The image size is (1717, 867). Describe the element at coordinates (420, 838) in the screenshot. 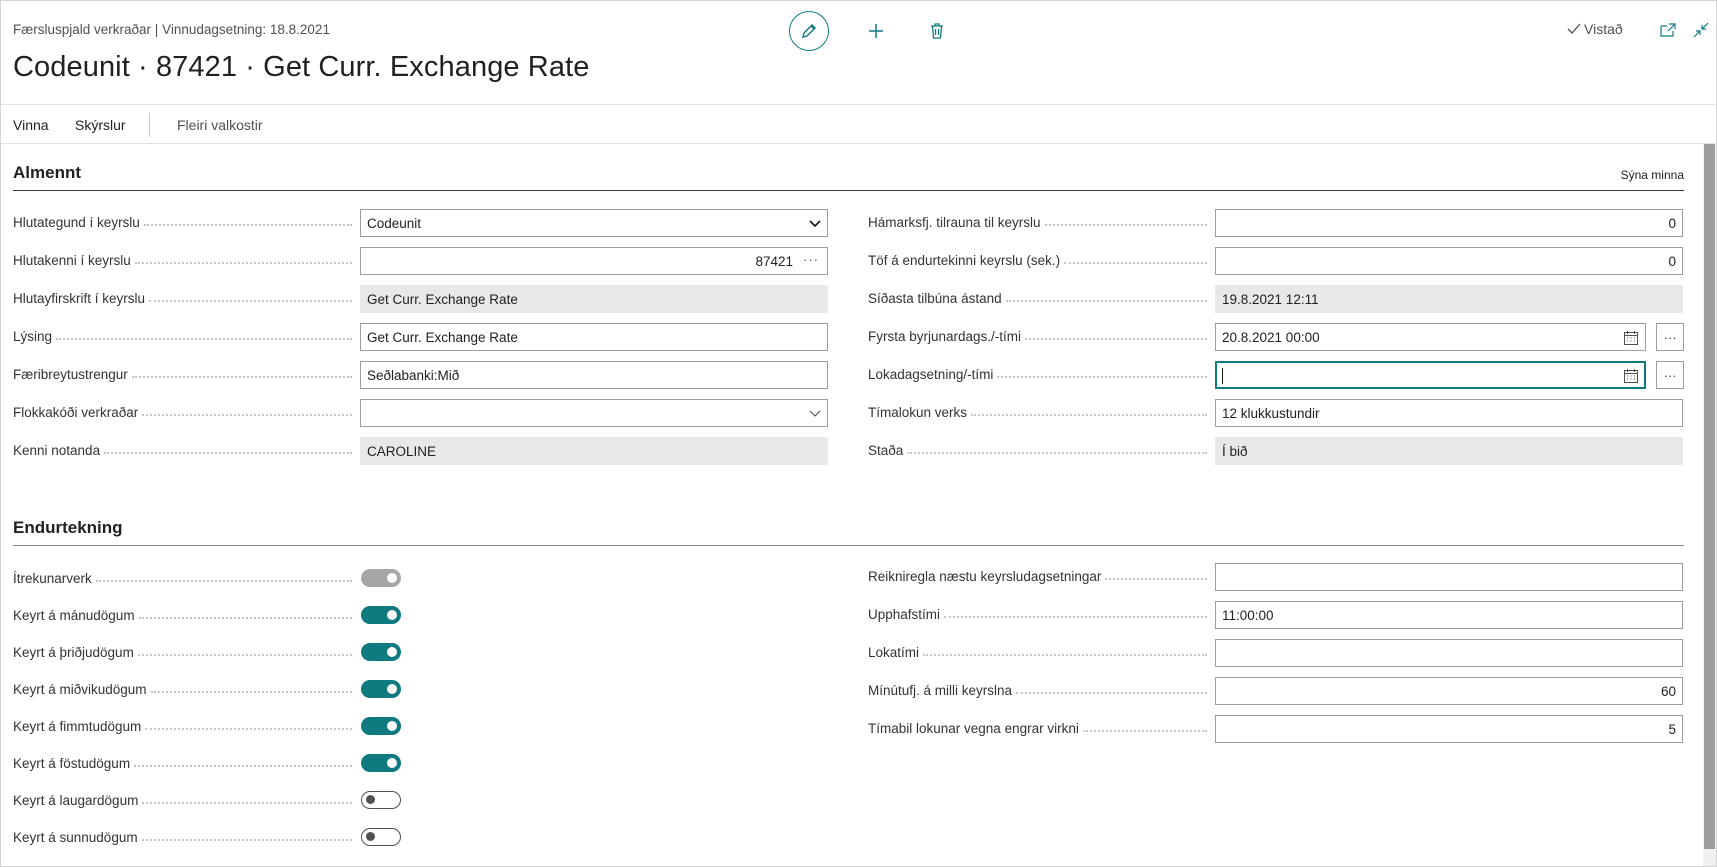

I see `toggle-row-sunday: Keyrt á sunnudögum` at that location.